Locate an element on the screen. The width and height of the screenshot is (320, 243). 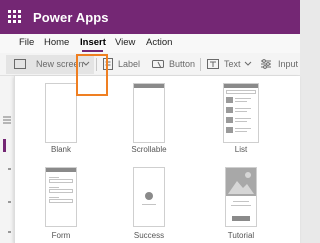
toolbar-separator is located at coordinates (200, 64).